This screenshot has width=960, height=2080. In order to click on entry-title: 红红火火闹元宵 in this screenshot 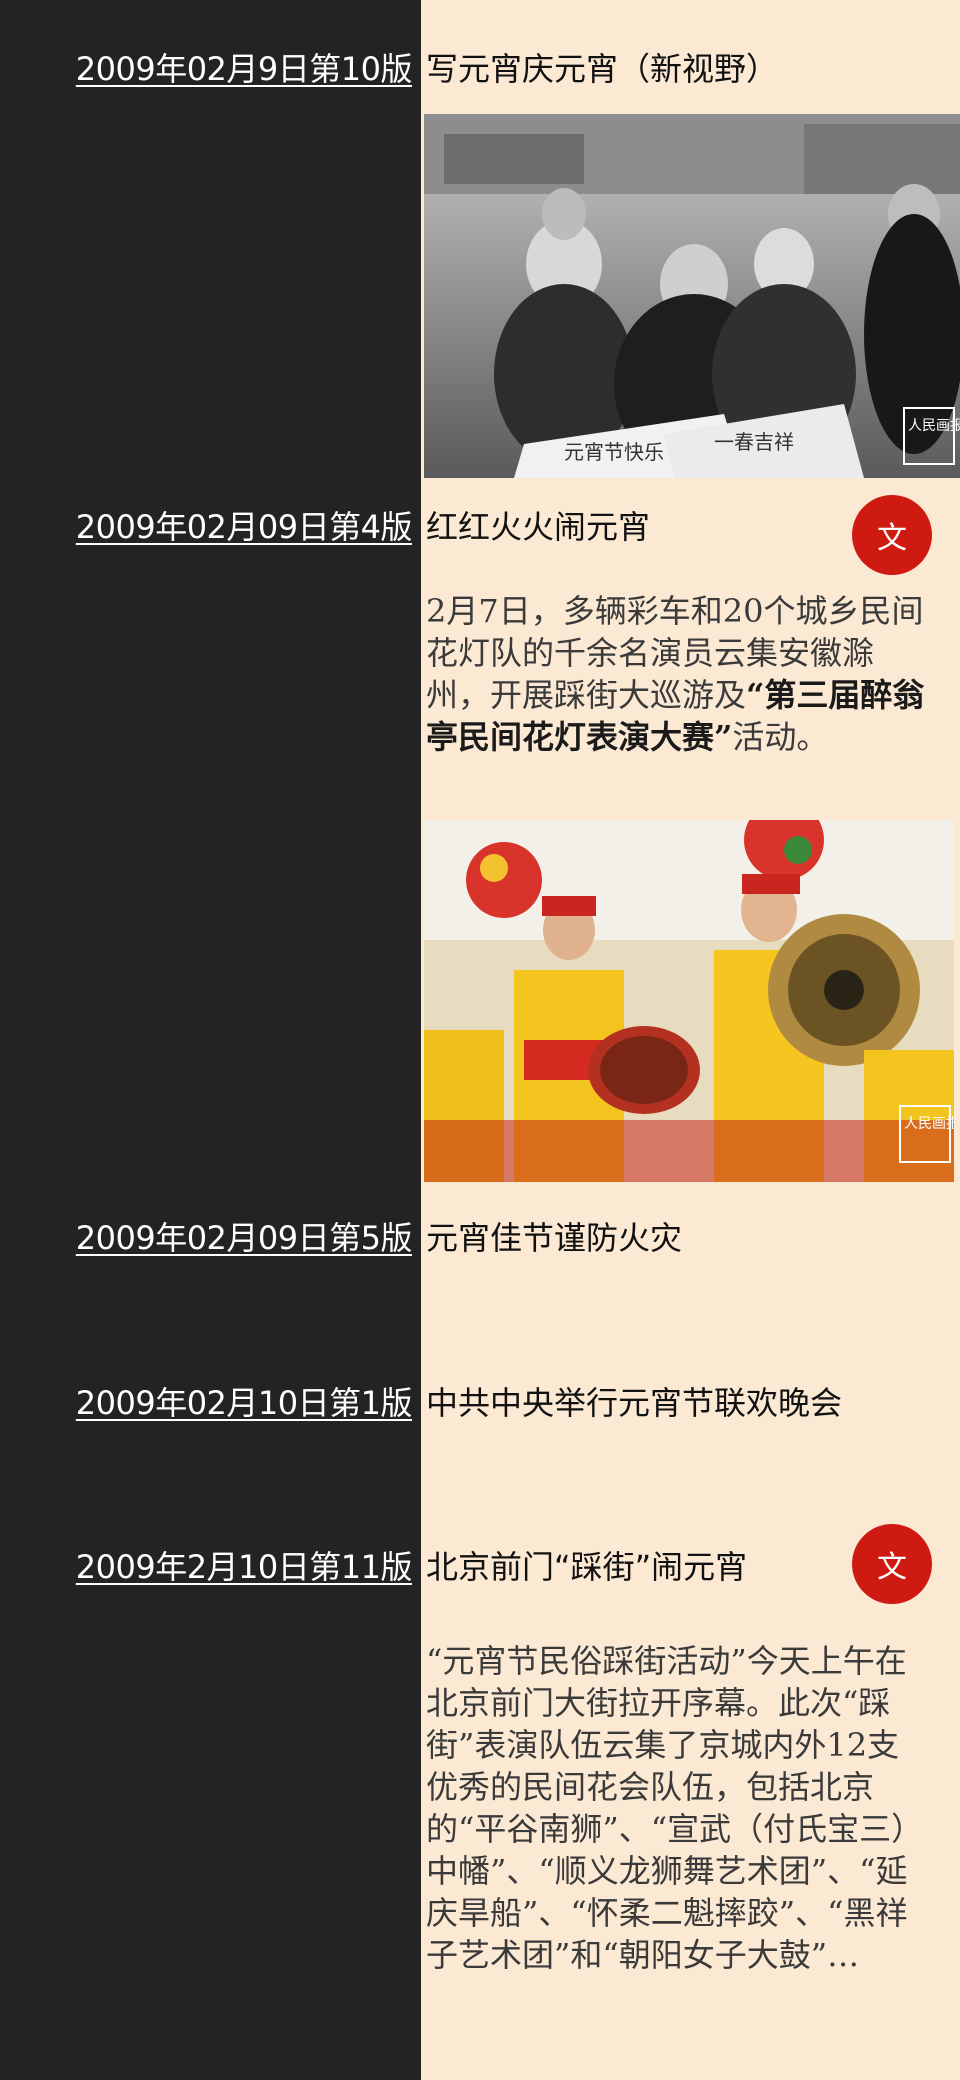, I will do `click(538, 525)`.